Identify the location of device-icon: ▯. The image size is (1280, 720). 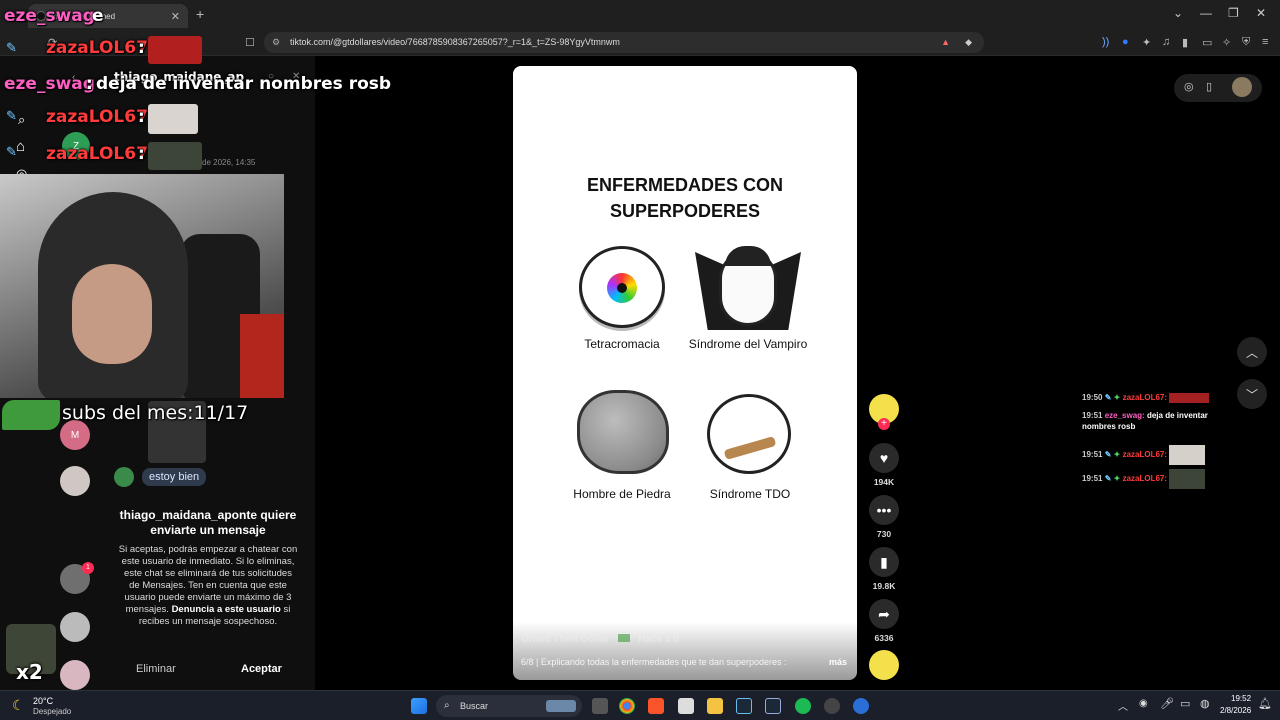
(1209, 86).